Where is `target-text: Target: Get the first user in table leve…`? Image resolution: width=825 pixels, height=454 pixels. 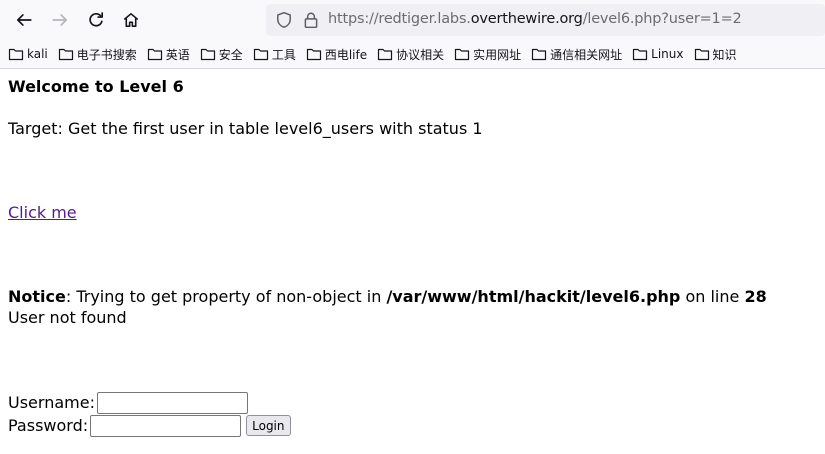 target-text: Target: Get the first user in table leve… is located at coordinates (245, 128).